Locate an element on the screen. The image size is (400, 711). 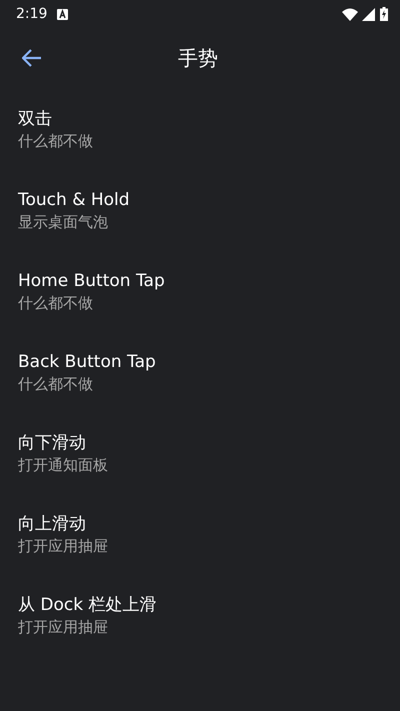
notification-icon is located at coordinates (62, 14).